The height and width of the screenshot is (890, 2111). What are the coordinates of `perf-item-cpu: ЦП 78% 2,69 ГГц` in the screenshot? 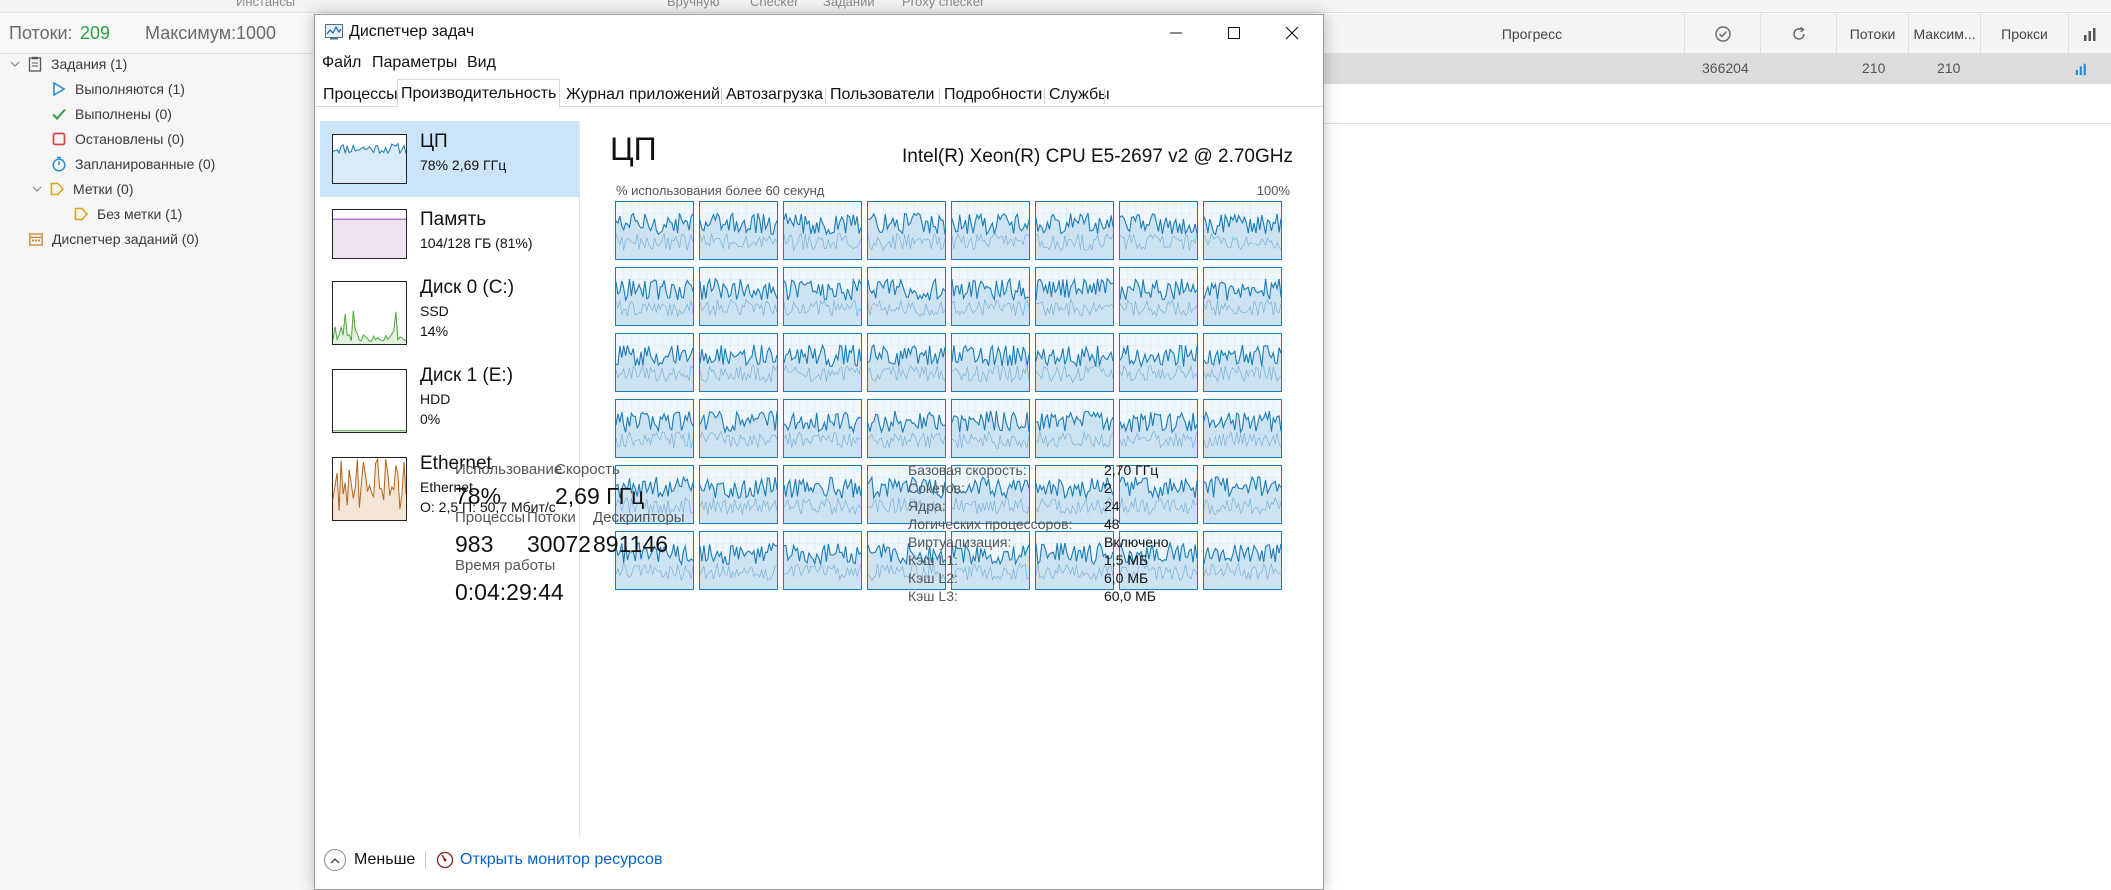 It's located at (449, 159).